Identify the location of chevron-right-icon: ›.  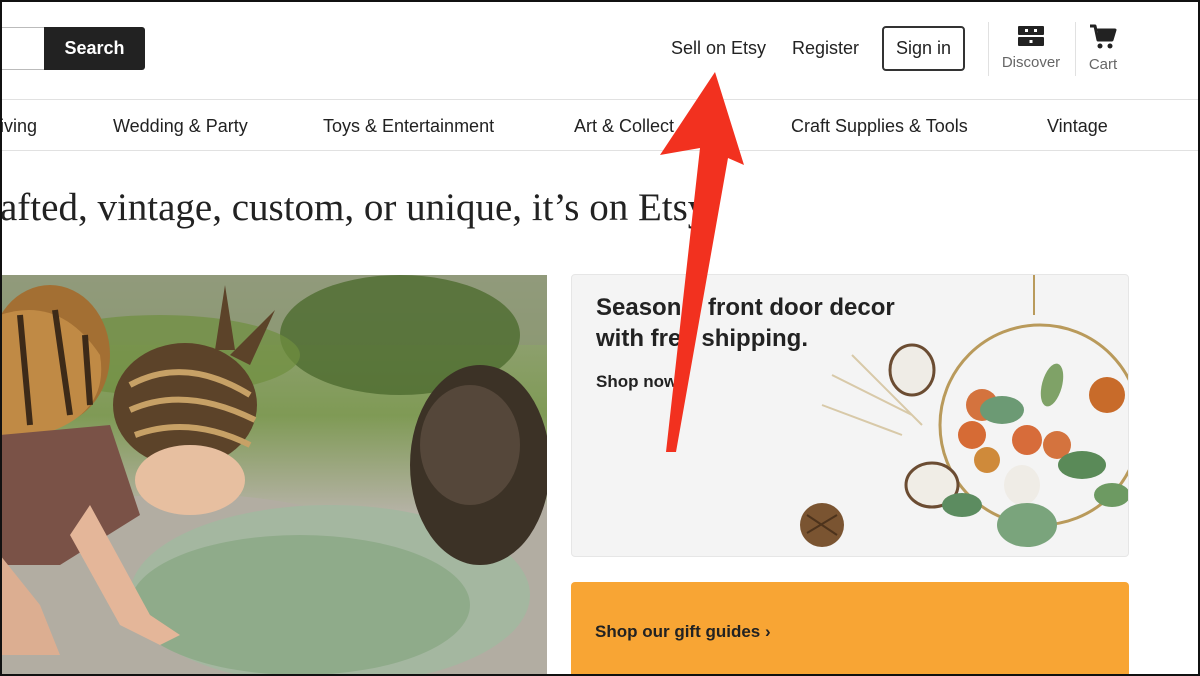
(768, 631).